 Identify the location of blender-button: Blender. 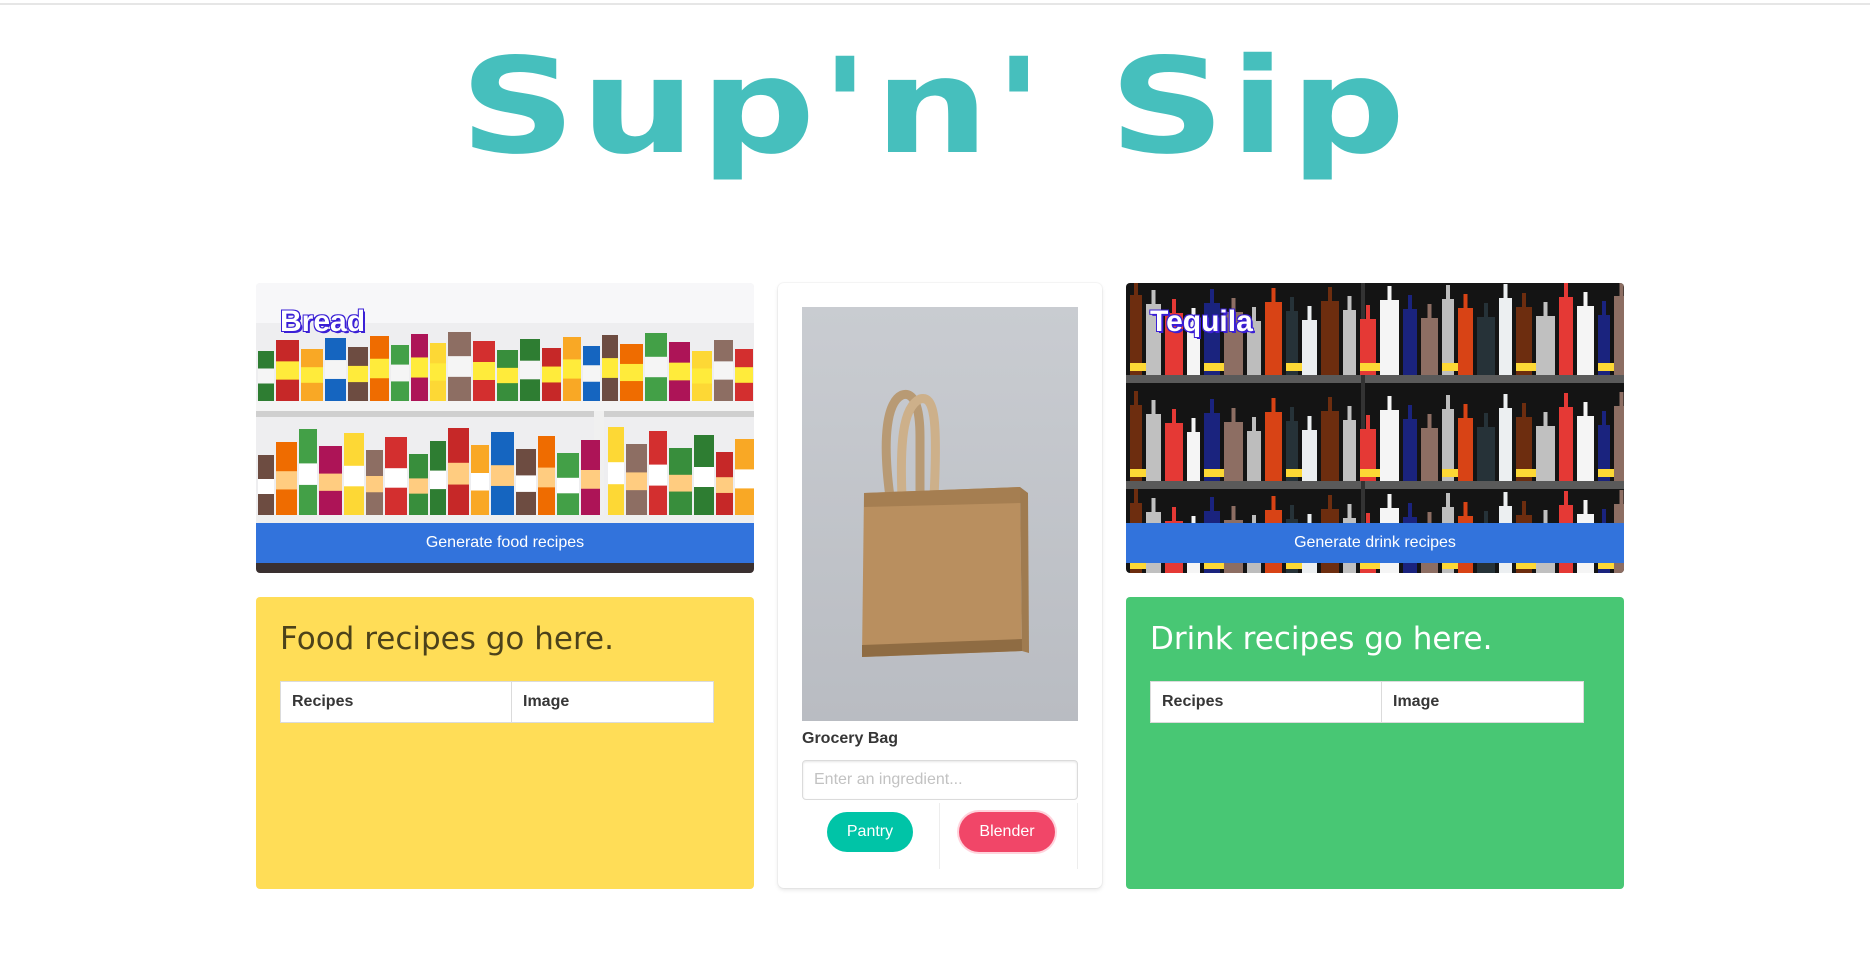
(1007, 832).